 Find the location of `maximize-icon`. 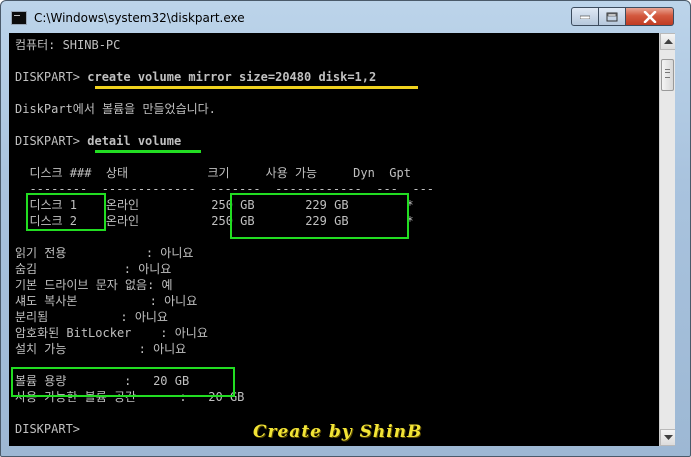

maximize-icon is located at coordinates (612, 16).